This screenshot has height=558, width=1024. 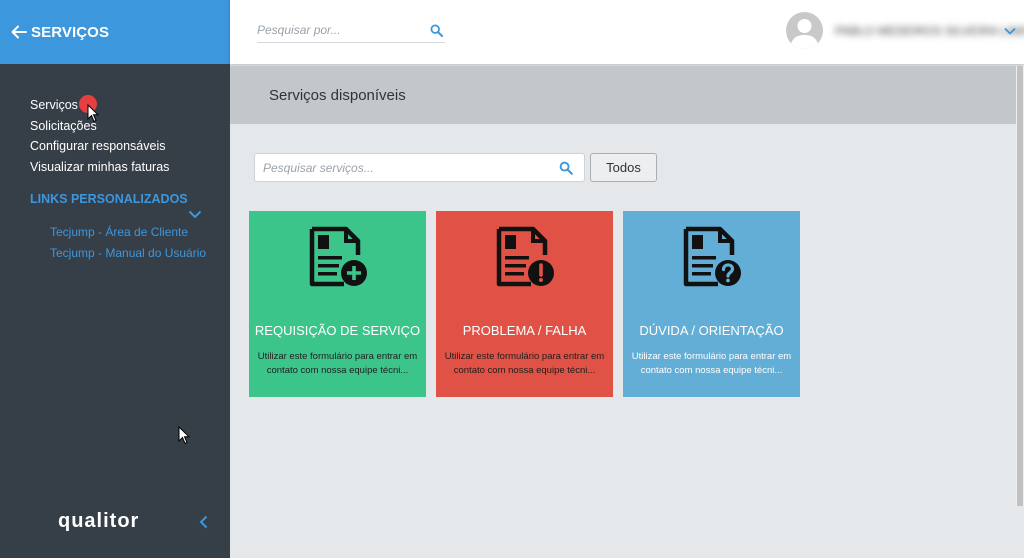 I want to click on all-services-button: Todos, so click(x=623, y=167).